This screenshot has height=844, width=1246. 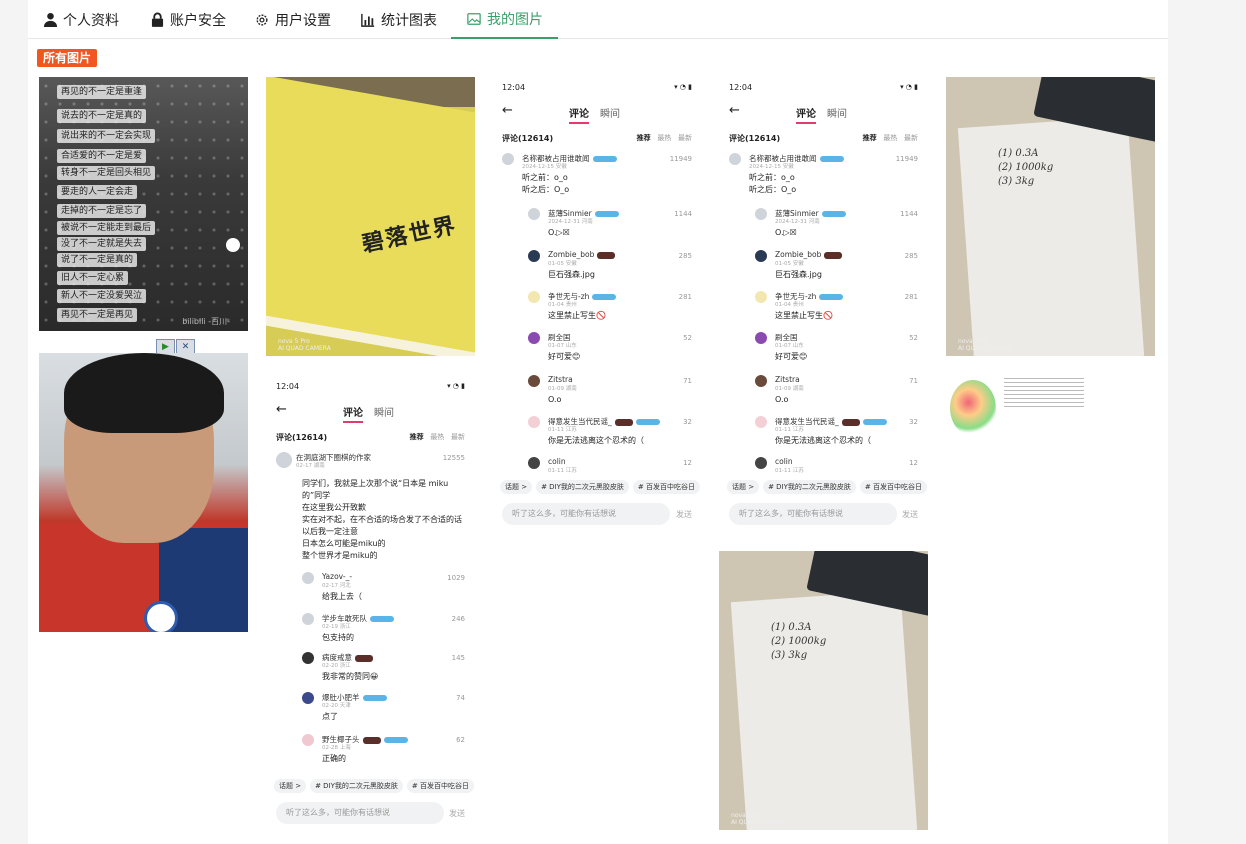 I want to click on comment-text: 包支持的, so click(x=338, y=637).